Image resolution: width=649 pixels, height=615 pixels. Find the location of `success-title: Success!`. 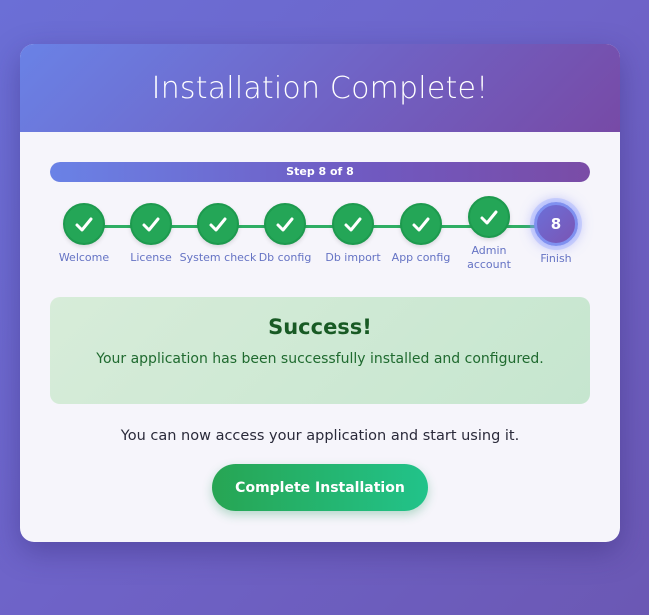

success-title: Success! is located at coordinates (320, 327).